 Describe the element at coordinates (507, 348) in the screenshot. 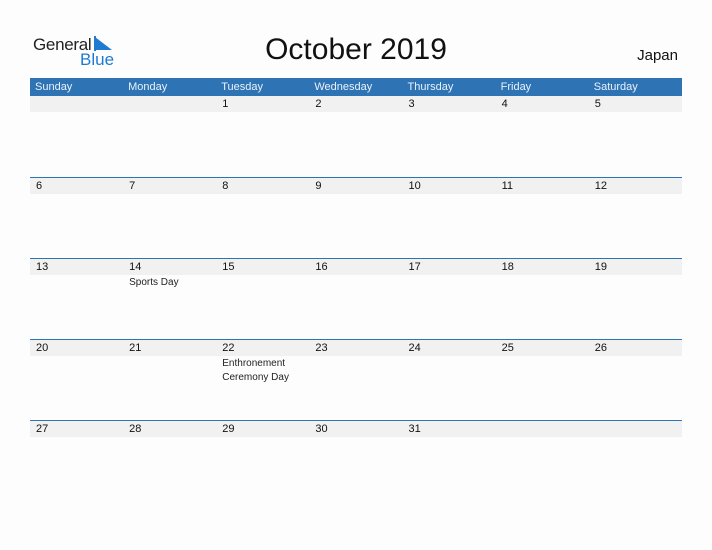

I see `day-number: 25` at that location.